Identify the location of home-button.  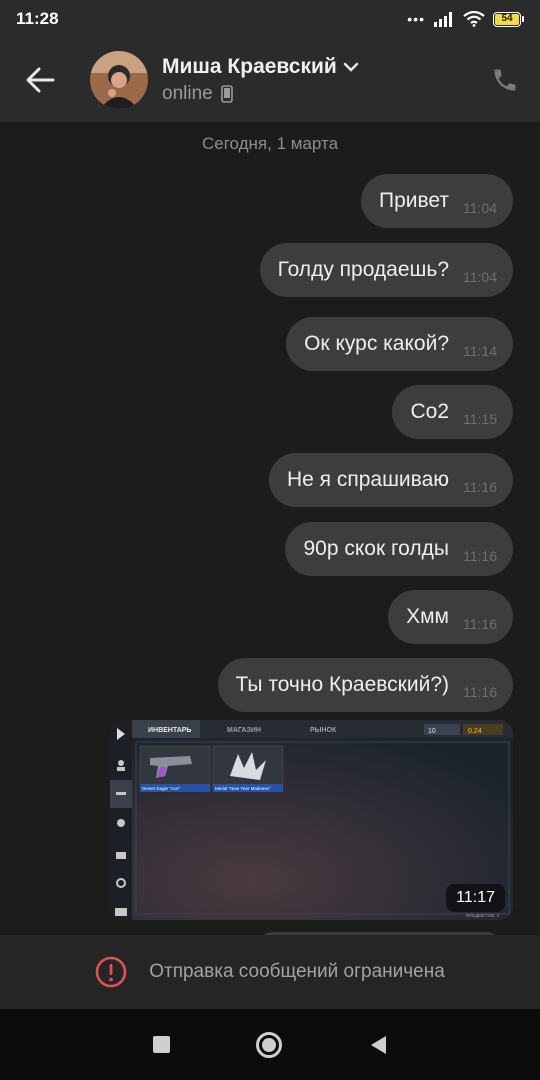
(268, 1044).